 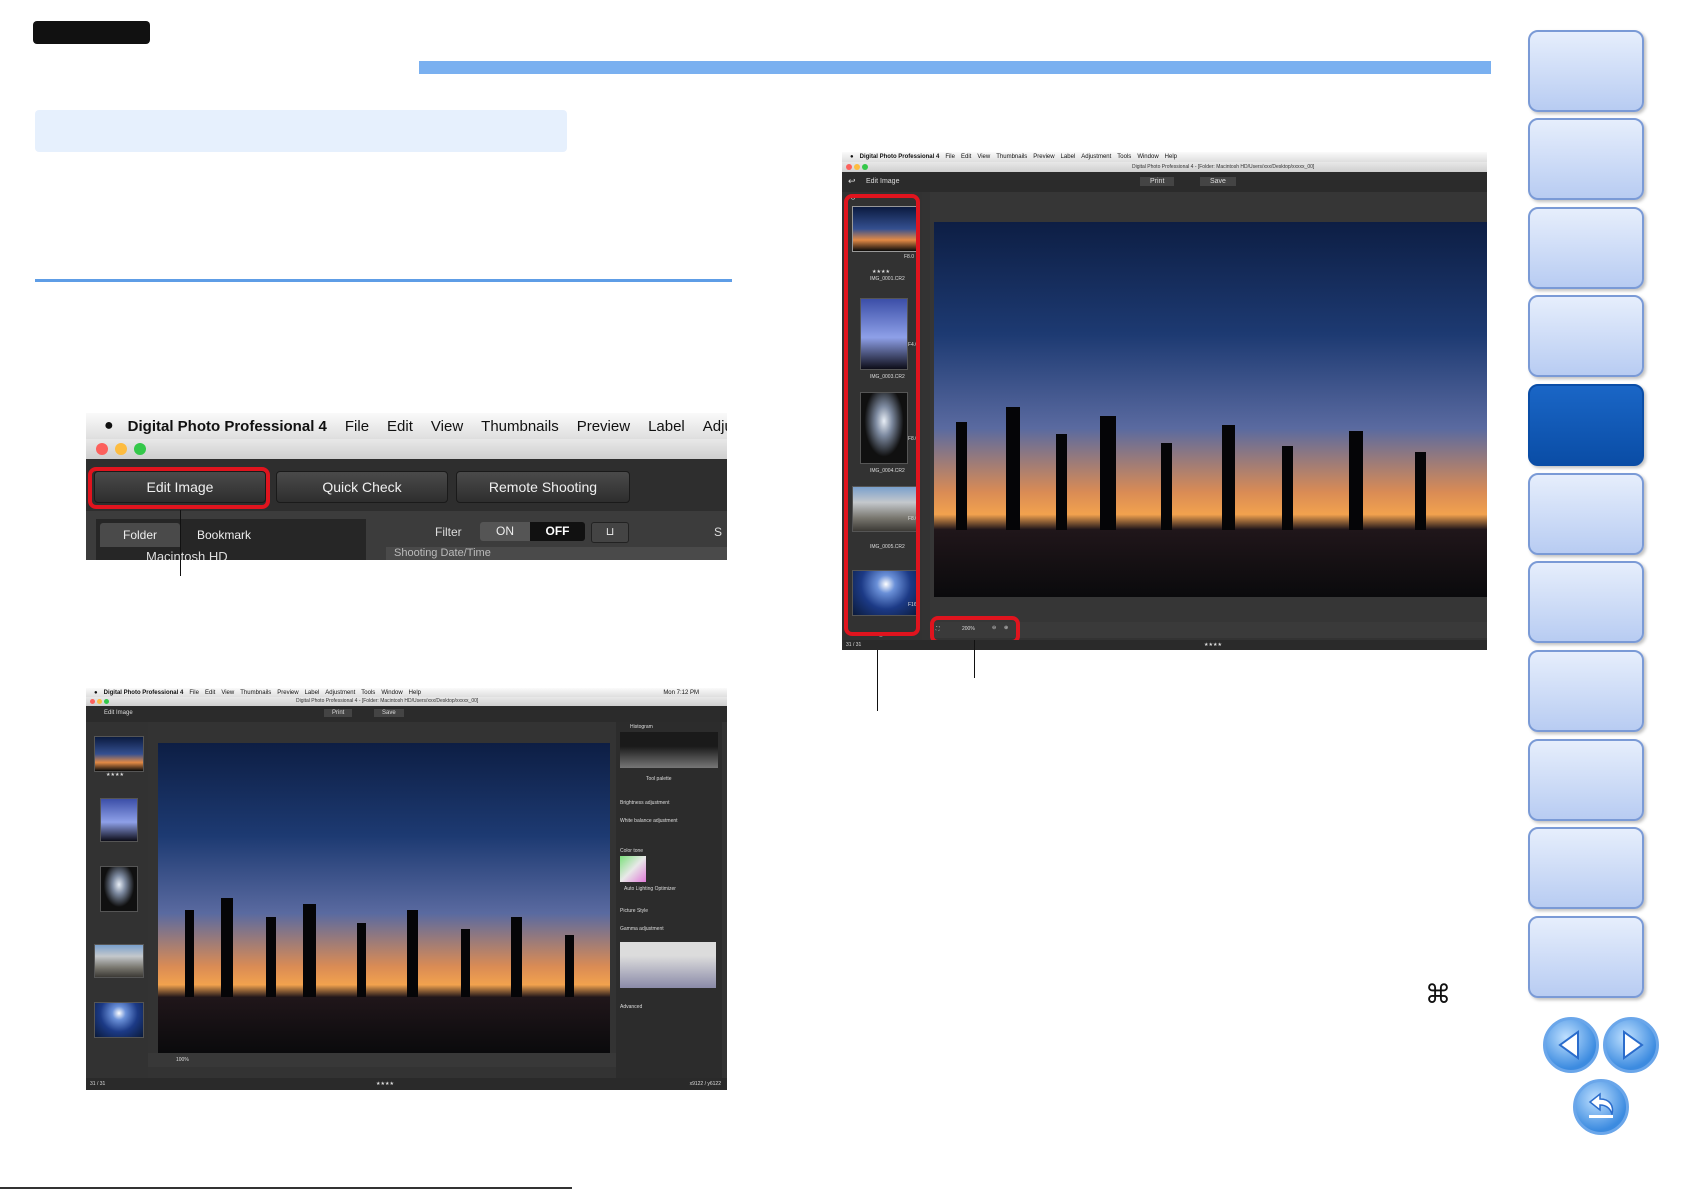 I want to click on brightness-label: Brightness adjustment, so click(x=645, y=803).